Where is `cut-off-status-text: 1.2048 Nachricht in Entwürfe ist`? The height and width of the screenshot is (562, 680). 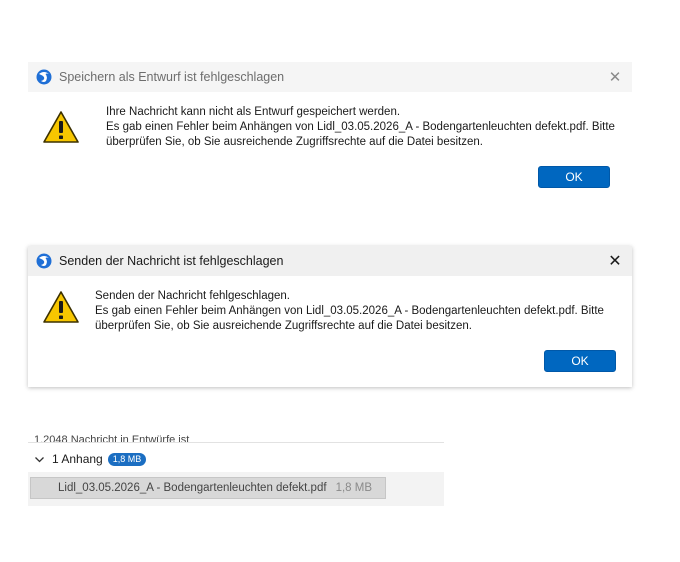 cut-off-status-text: 1.2048 Nachricht in Entwürfe ist is located at coordinates (112, 438).